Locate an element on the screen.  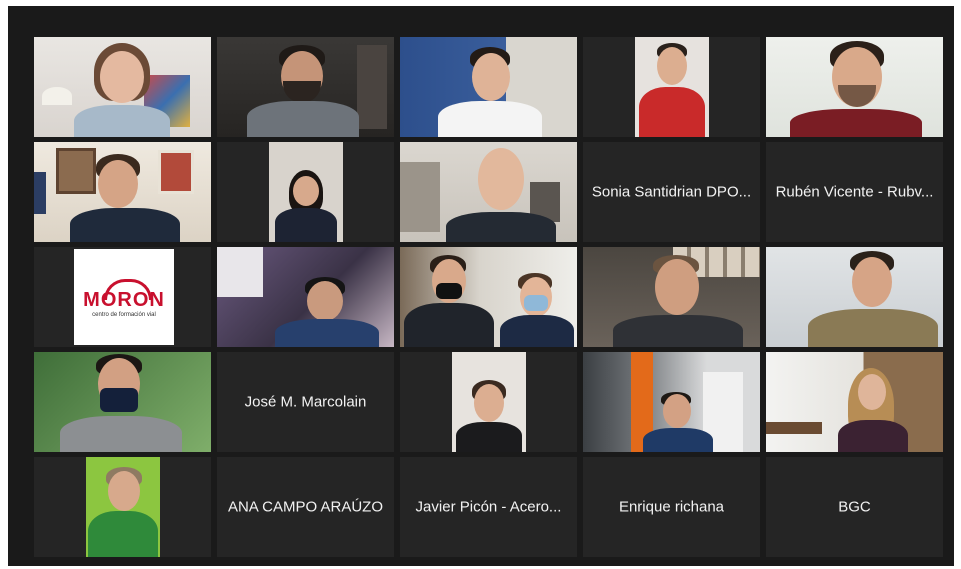
bookshelf is located at coordinates (372, 87).